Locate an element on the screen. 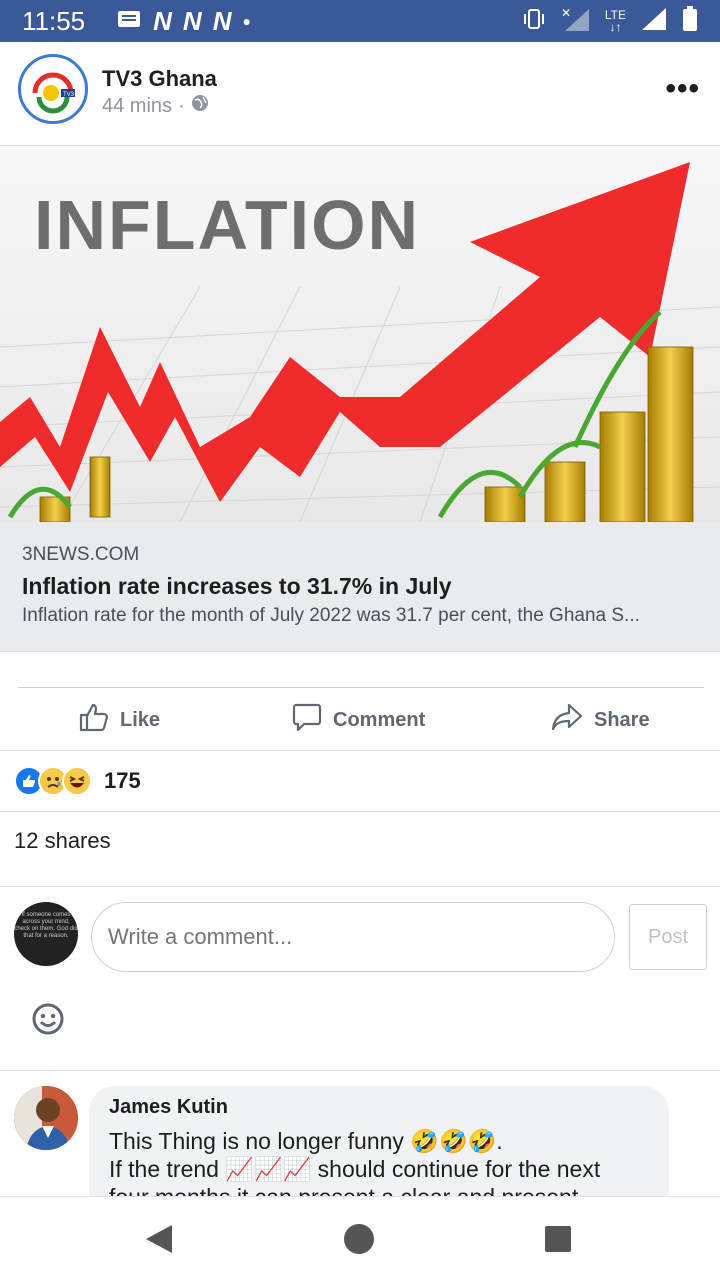  comment-input is located at coordinates (353, 937).